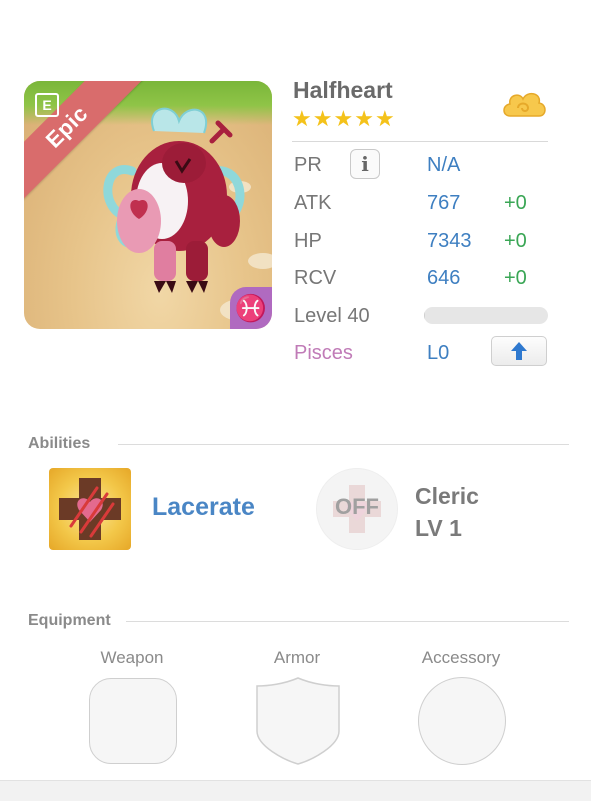  What do you see at coordinates (438, 353) in the screenshot?
I see `zodiac-sign-level: L0` at bounding box center [438, 353].